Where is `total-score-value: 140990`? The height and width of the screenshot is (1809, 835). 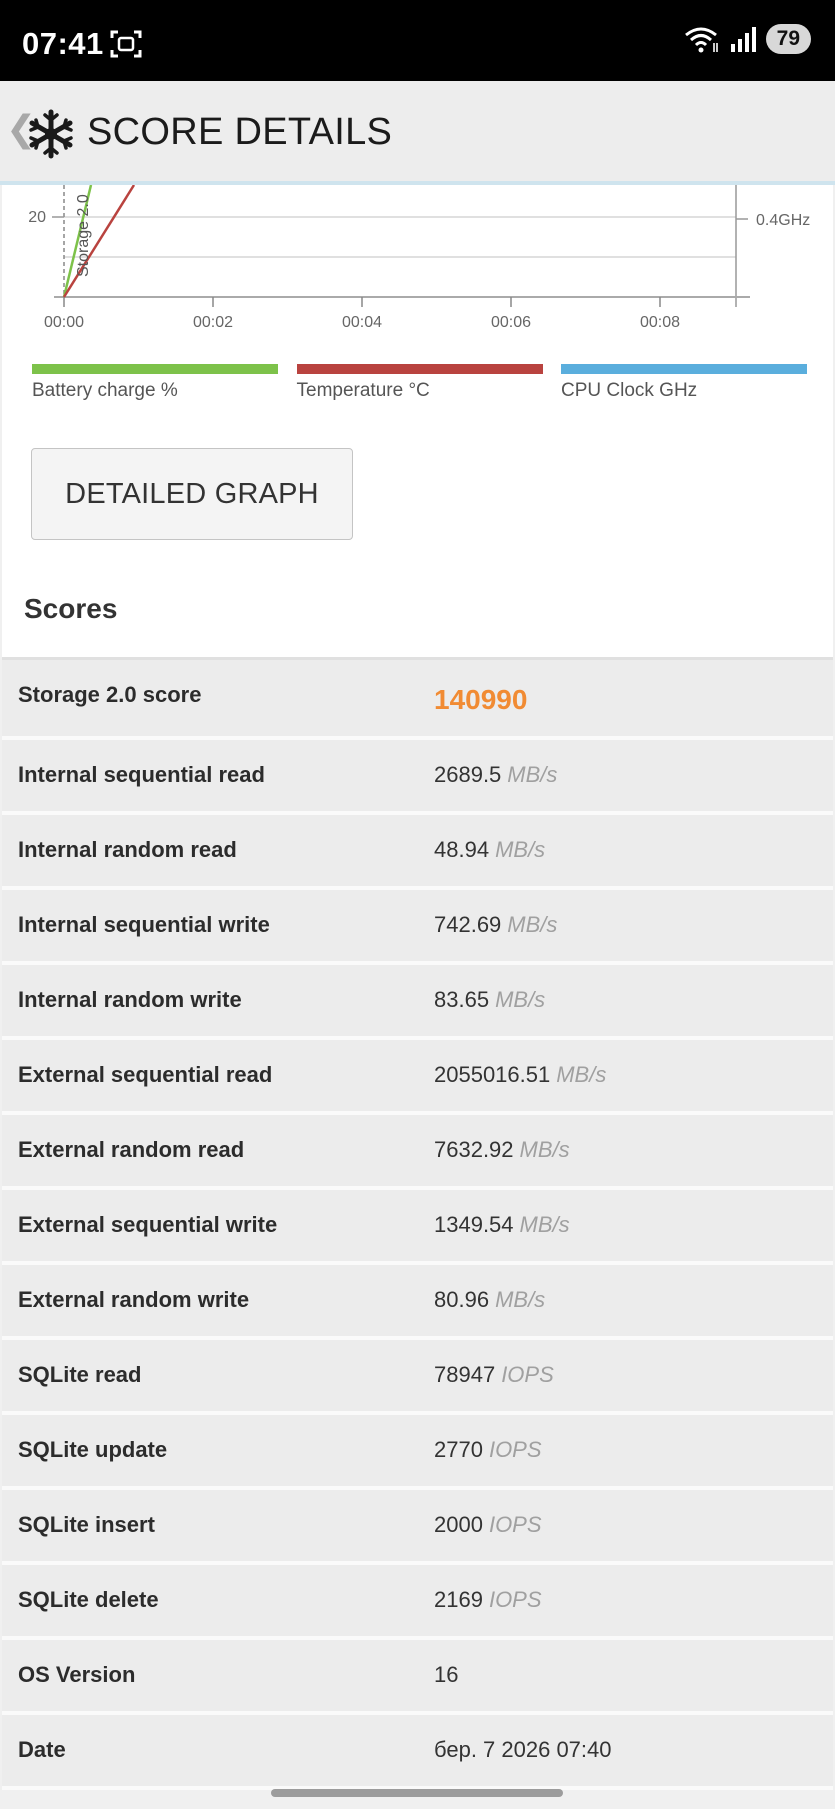 total-score-value: 140990 is located at coordinates (480, 700).